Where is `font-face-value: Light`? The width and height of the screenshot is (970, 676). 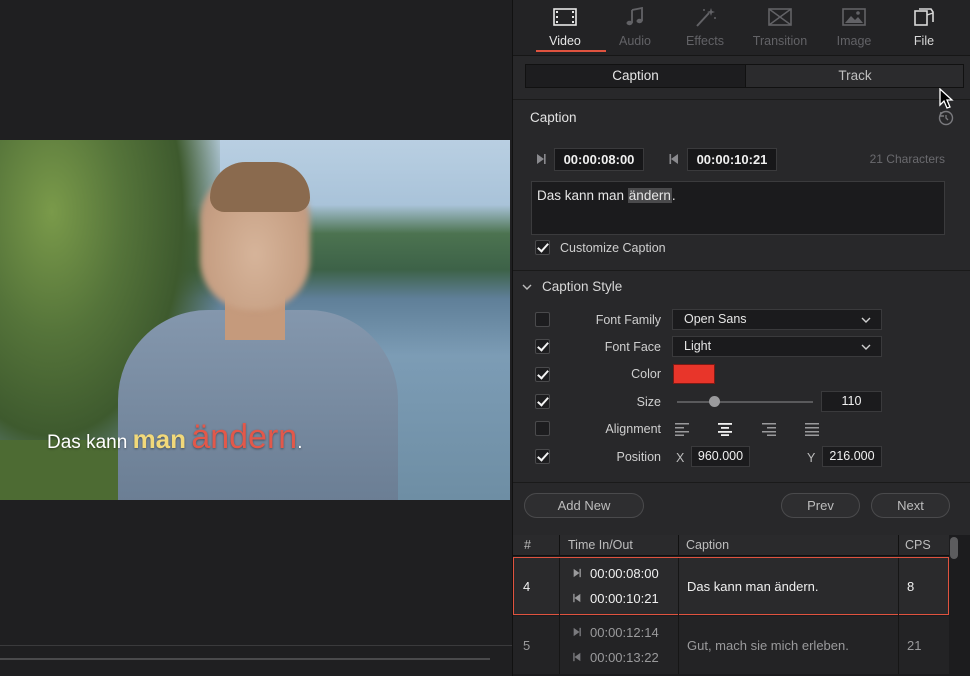
font-face-value: Light is located at coordinates (698, 346).